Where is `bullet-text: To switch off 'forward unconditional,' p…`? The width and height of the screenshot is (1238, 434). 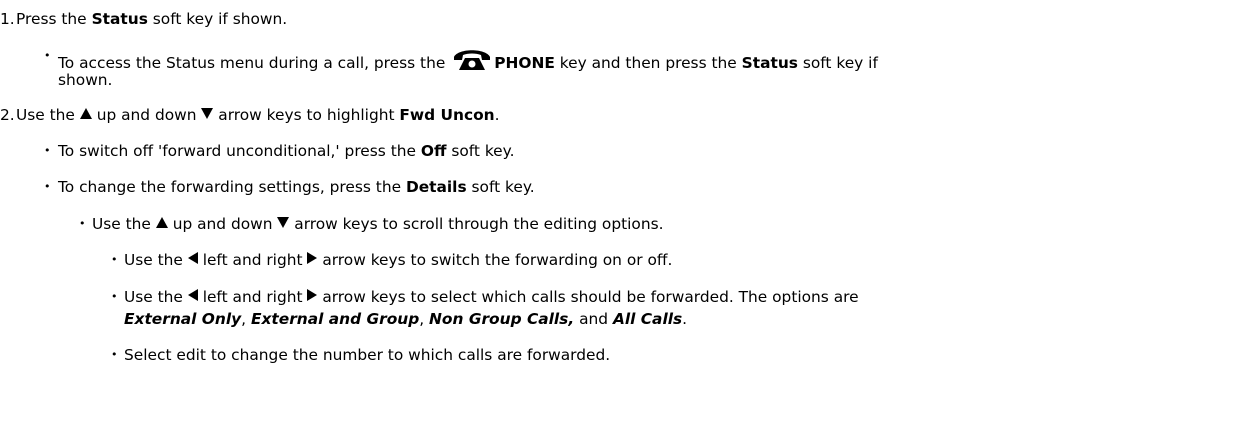
bullet-text: To switch off 'forward unconditional,' p… is located at coordinates (286, 151).